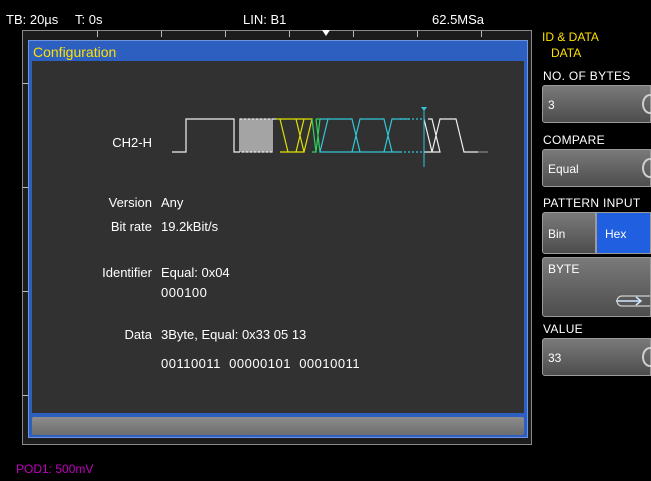 This screenshot has height=481, width=651. I want to click on value-label: VALUE, so click(563, 329).